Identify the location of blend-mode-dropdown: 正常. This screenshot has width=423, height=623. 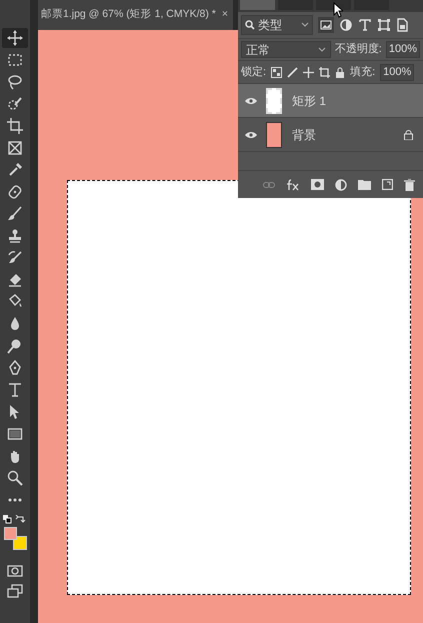
(286, 49).